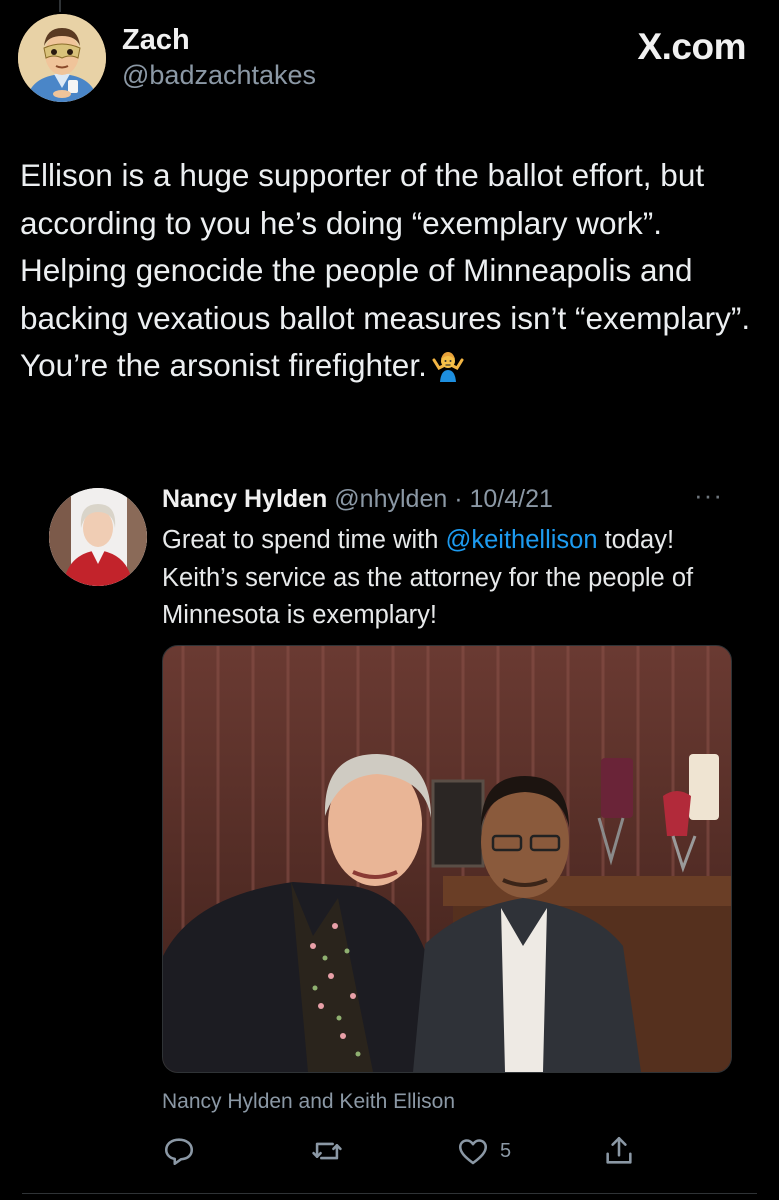  Describe the element at coordinates (98, 537) in the screenshot. I see `quoted-author-avatar` at that location.